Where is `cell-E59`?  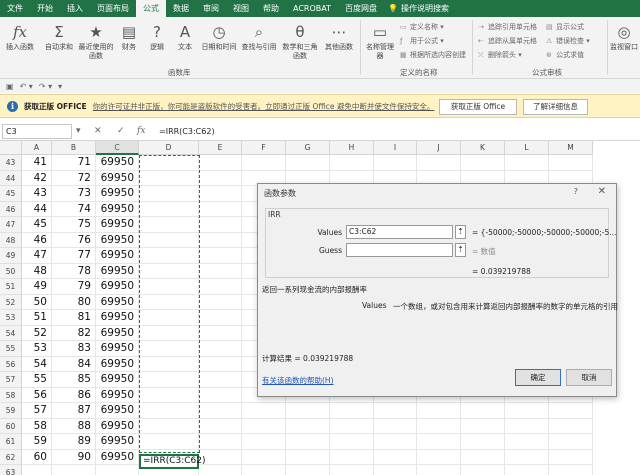 cell-E59 is located at coordinates (220, 411).